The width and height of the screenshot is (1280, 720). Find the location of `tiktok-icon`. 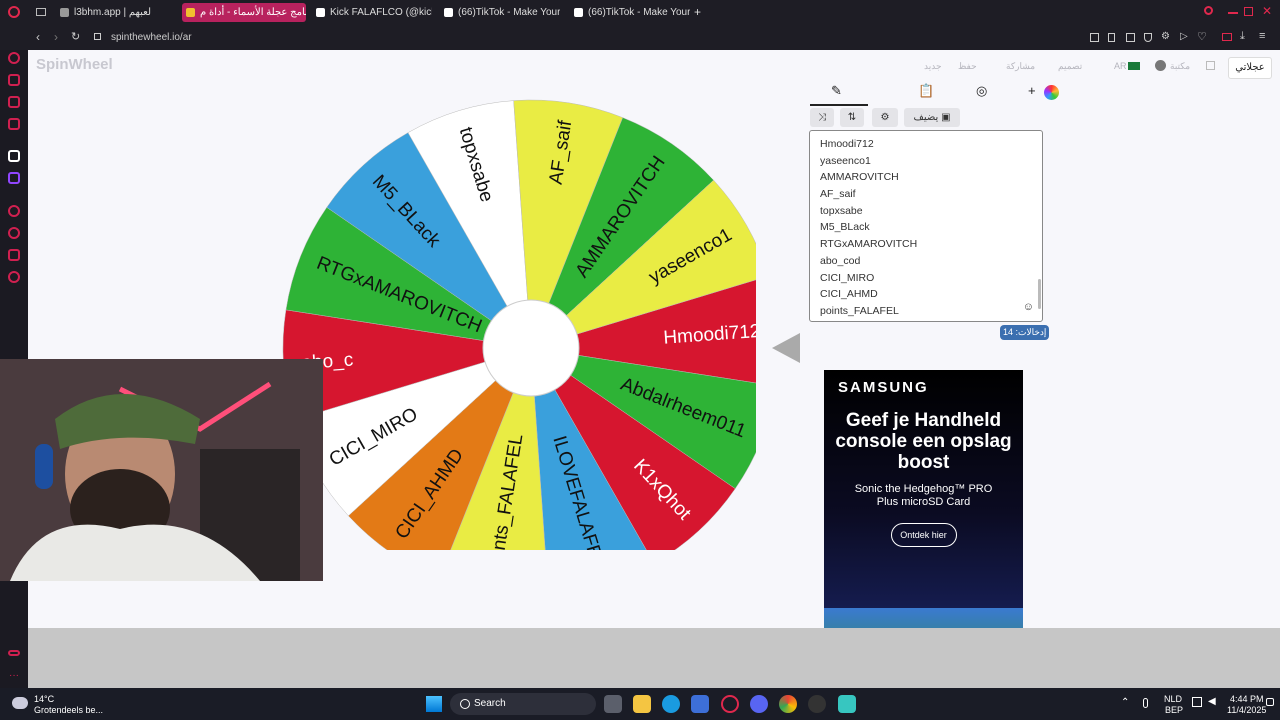

tiktok-icon is located at coordinates (320, 12).